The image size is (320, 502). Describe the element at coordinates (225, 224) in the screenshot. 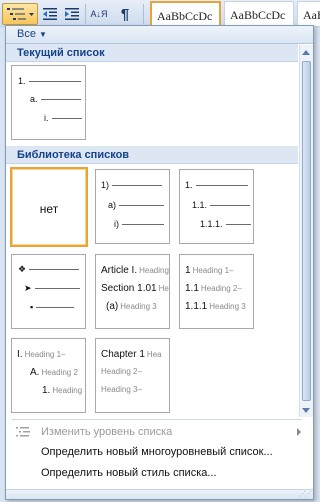

I see `list-level-3: 1.1.1.` at that location.